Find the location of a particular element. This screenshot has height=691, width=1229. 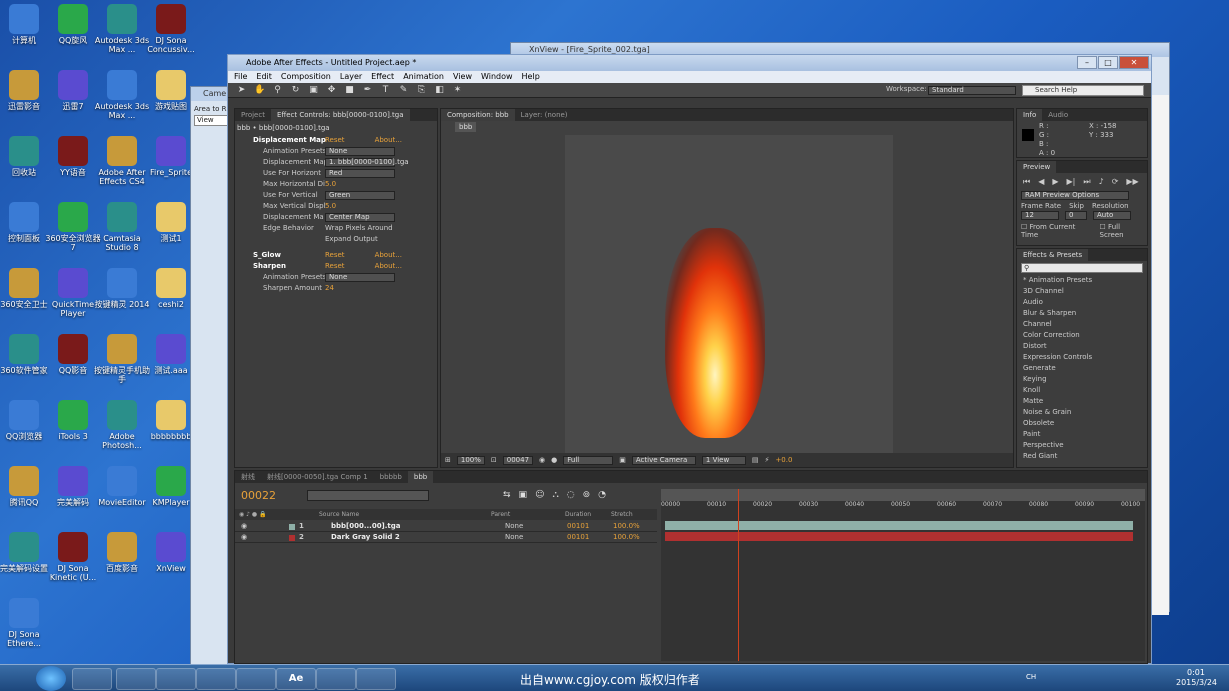

effects-category: Red Giant is located at coordinates (1082, 456).